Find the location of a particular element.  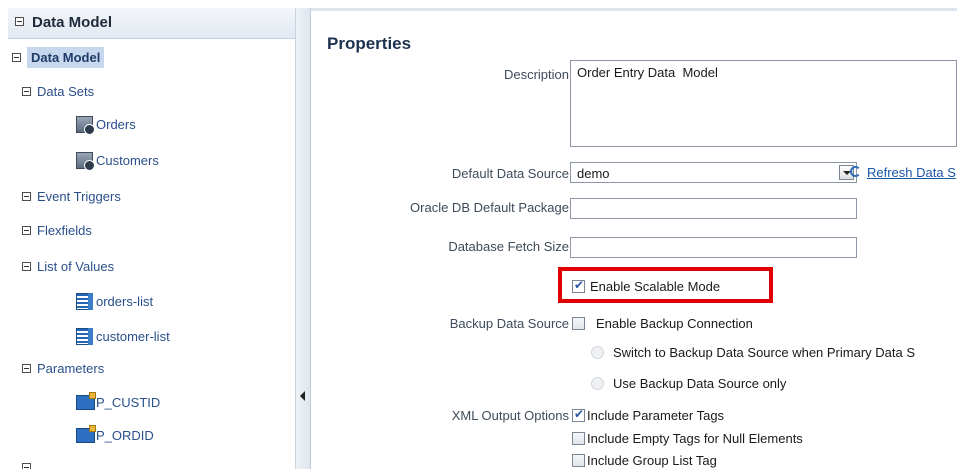

include-empty-tags-row: Include Empty Tags for Null Elements is located at coordinates (687, 438).